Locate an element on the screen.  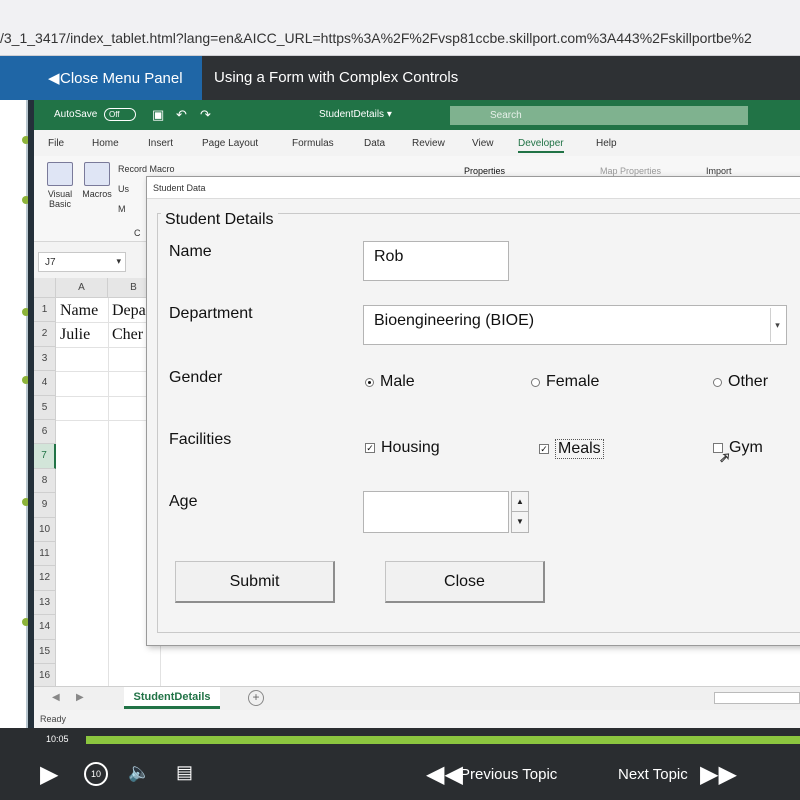
facility-checkbox-meals: ✓ Meals is located at coordinates (571, 449).